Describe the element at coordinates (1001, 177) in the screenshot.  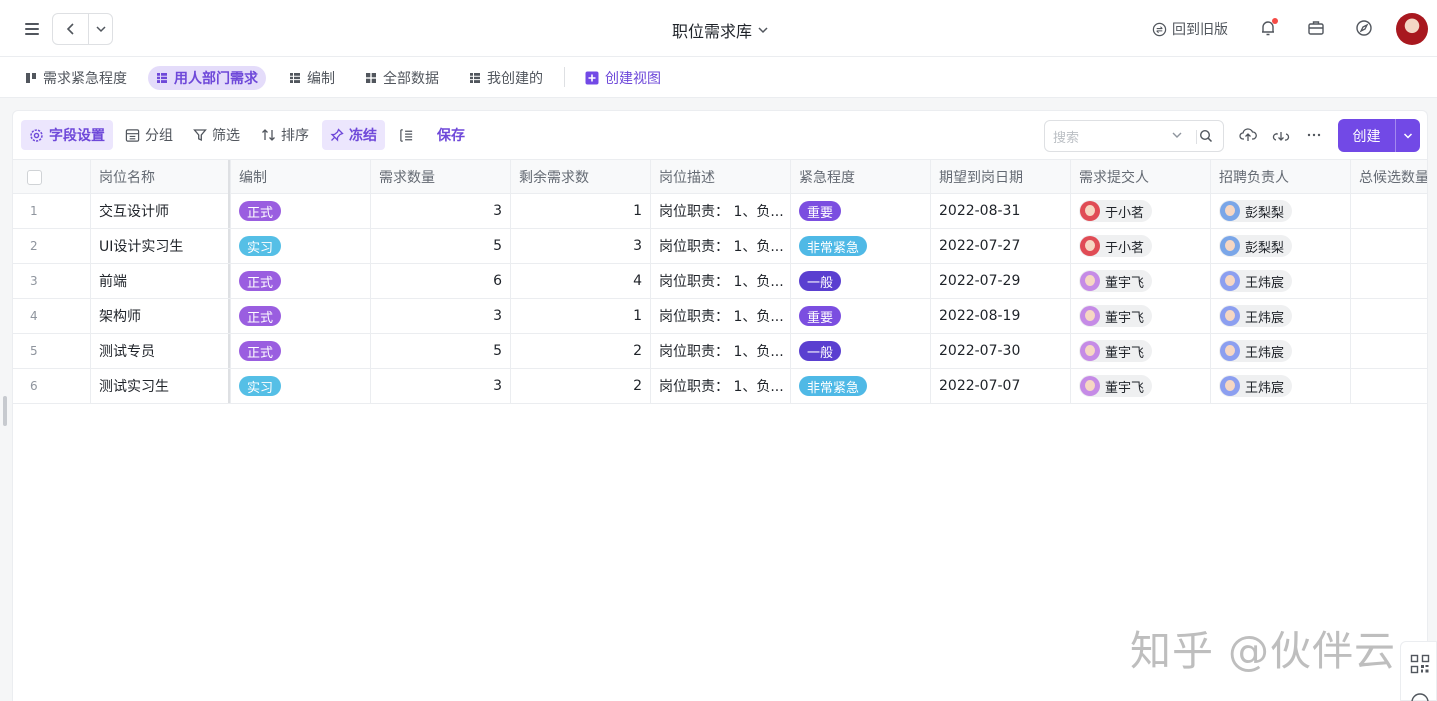
I see `column-header-expected-date: 期望到岗日期` at that location.